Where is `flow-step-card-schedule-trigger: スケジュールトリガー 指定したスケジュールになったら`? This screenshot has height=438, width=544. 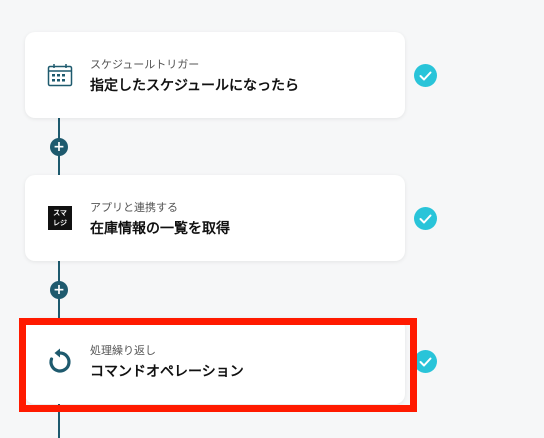 flow-step-card-schedule-trigger: スケジュールトリガー 指定したスケジュールになったら is located at coordinates (215, 75).